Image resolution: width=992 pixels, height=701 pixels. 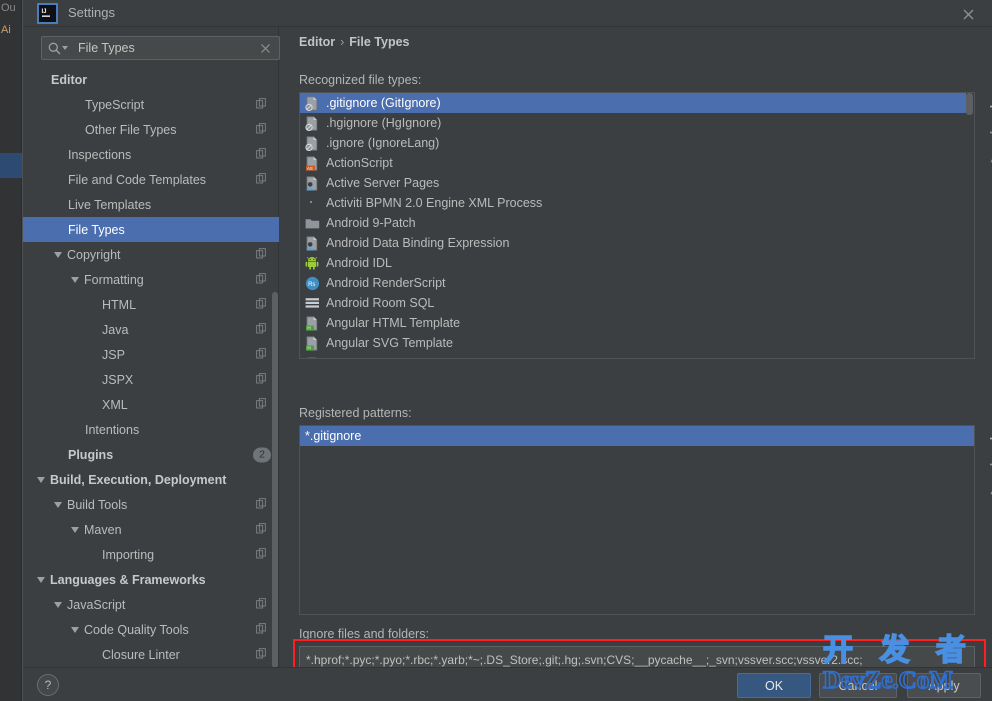 I want to click on apply-button: Apply, so click(x=944, y=685).